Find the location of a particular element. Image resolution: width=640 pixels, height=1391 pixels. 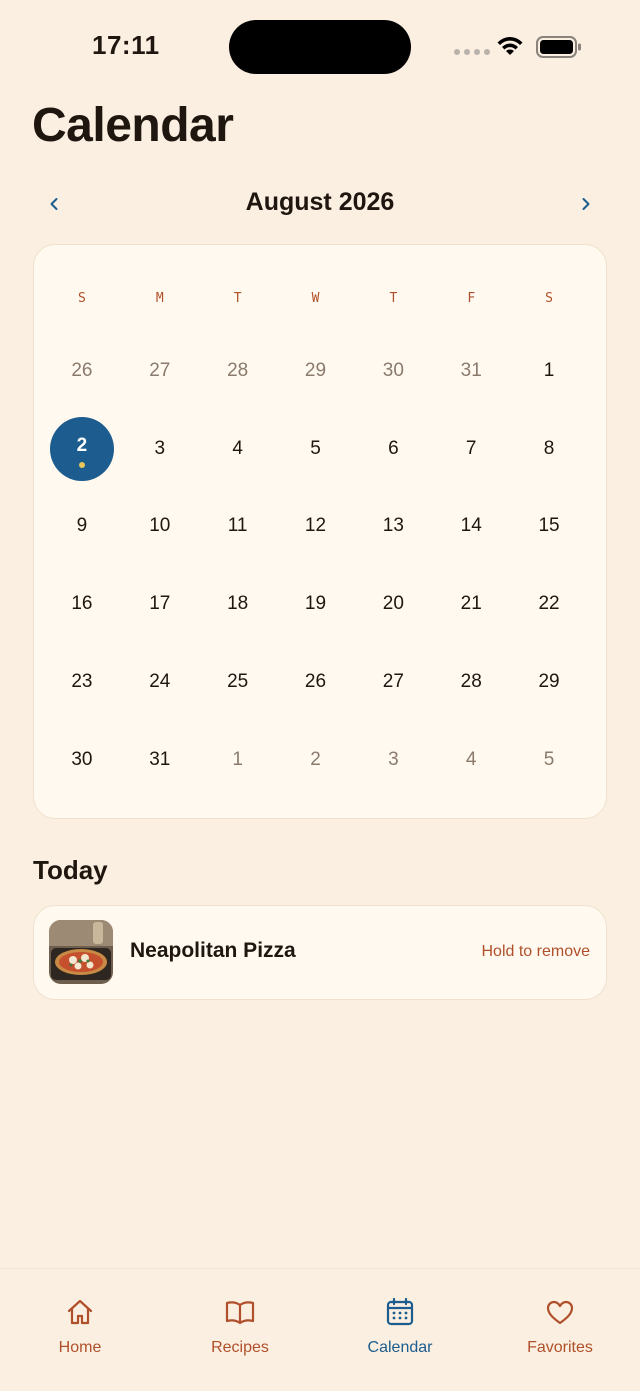

calendar-day: 12 is located at coordinates (316, 527).